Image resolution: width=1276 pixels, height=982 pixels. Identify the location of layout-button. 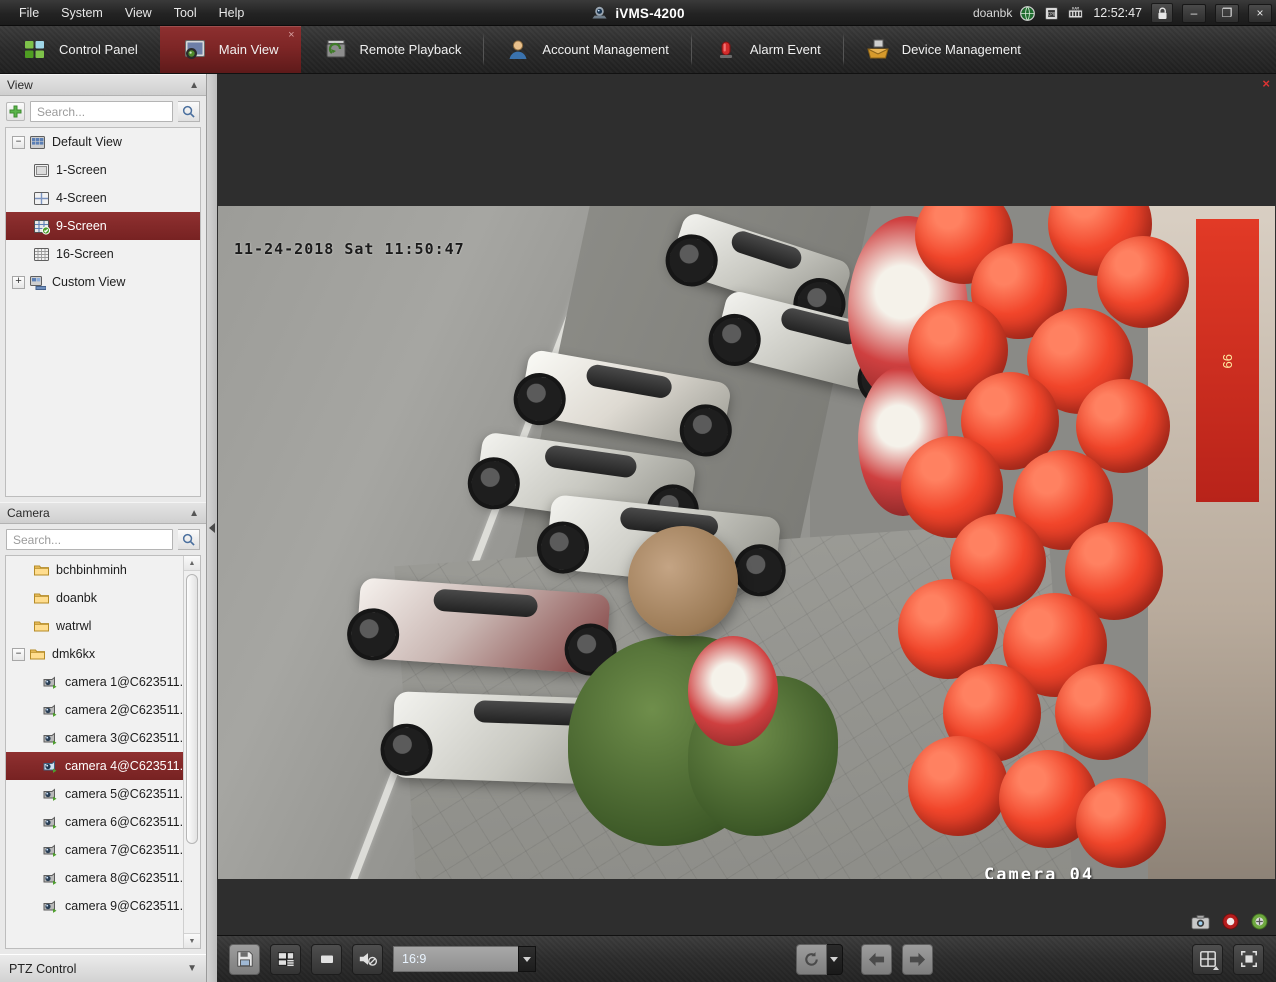
(285, 959).